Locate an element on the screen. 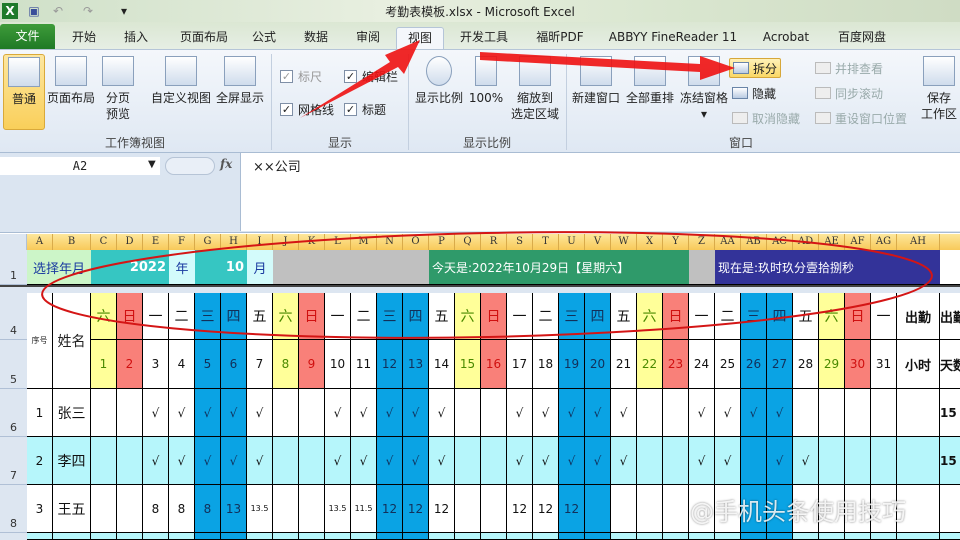  column-header: Z is located at coordinates (702, 242).